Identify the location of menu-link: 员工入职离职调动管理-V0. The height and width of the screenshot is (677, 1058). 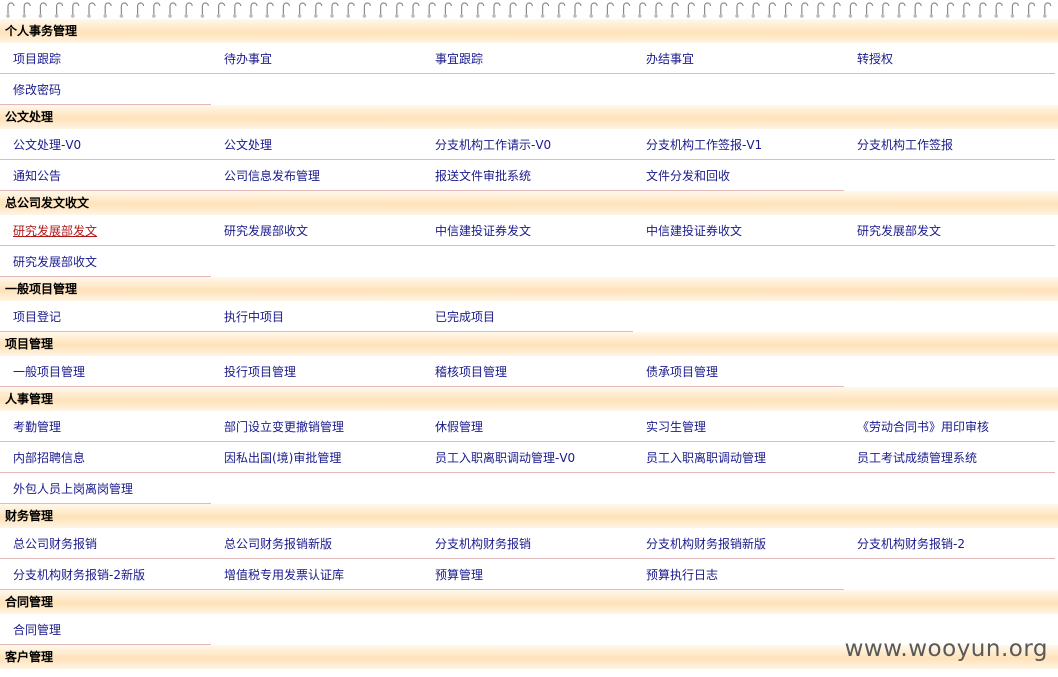
(527, 457).